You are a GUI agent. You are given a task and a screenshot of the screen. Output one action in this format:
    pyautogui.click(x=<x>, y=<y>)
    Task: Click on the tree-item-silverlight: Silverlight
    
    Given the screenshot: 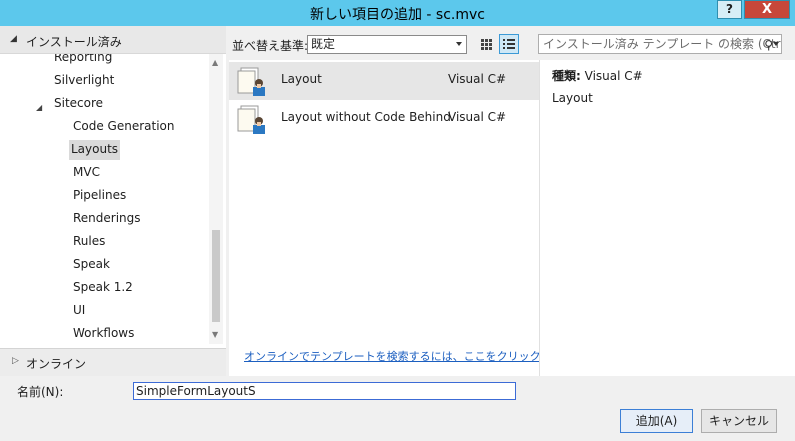 What is the action you would take?
    pyautogui.click(x=84, y=81)
    